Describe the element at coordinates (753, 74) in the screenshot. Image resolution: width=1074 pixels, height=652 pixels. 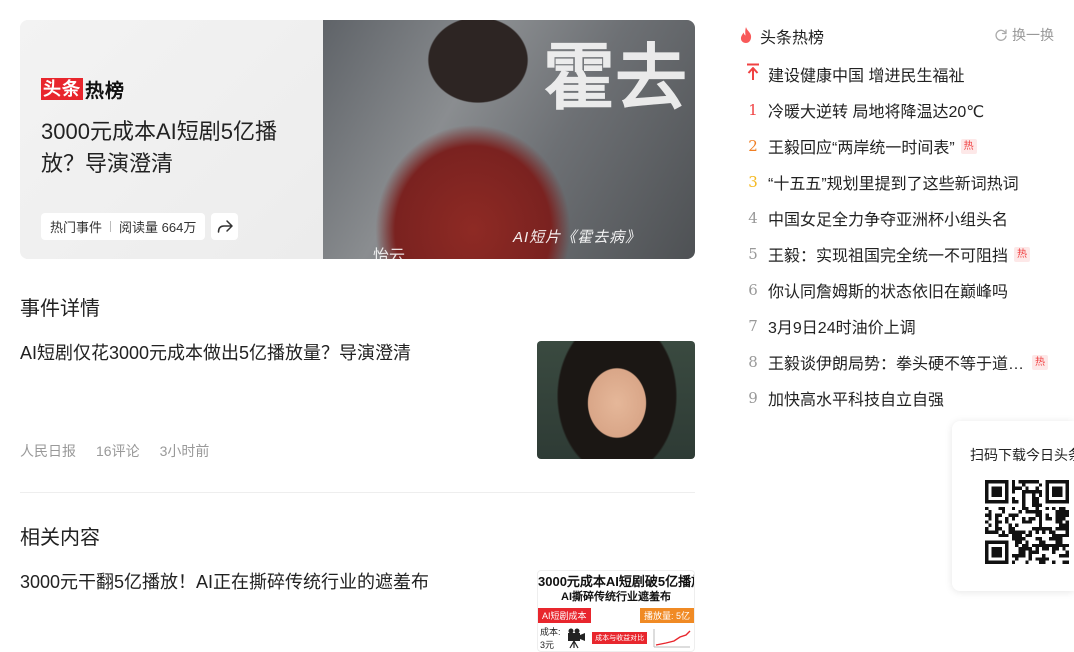
I see `pin-top-icon` at that location.